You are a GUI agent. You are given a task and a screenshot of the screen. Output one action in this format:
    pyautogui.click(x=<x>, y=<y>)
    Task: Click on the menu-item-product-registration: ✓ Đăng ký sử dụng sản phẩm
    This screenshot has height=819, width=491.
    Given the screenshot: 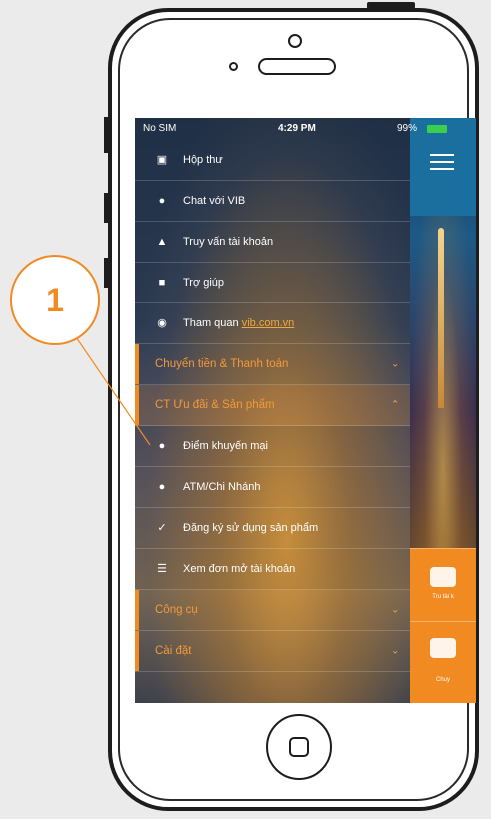 What is the action you would take?
    pyautogui.click(x=272, y=528)
    